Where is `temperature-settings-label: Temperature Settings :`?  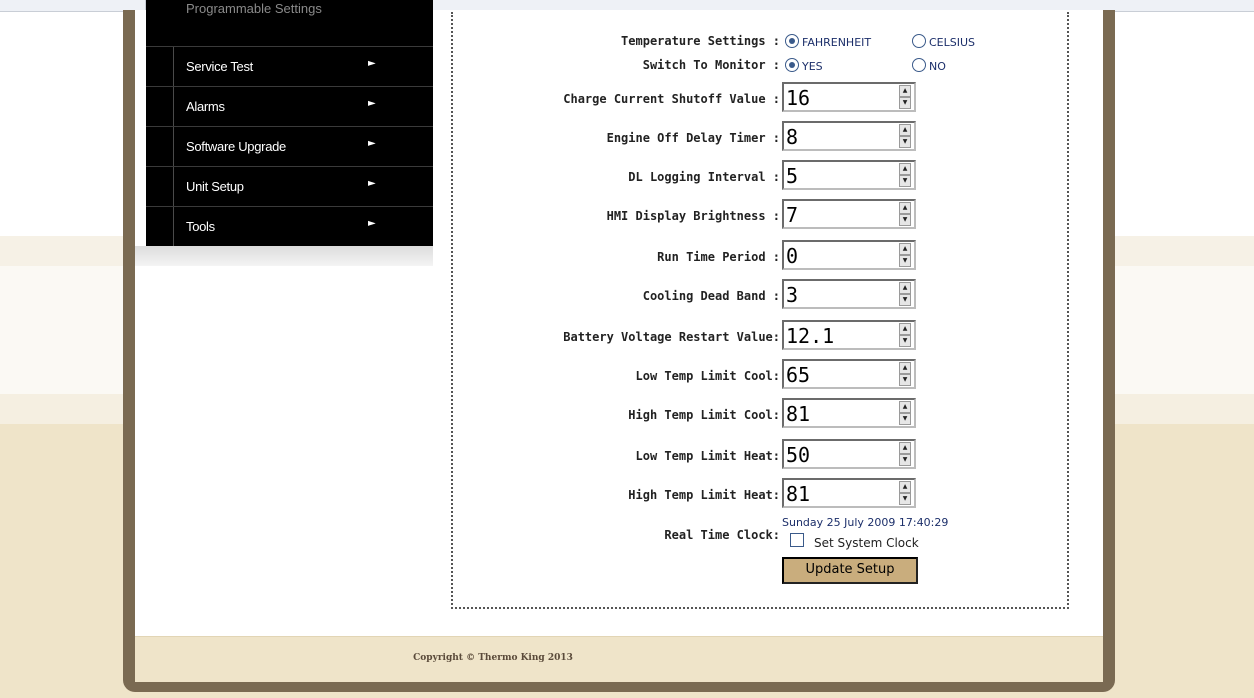 temperature-settings-label: Temperature Settings : is located at coordinates (700, 41).